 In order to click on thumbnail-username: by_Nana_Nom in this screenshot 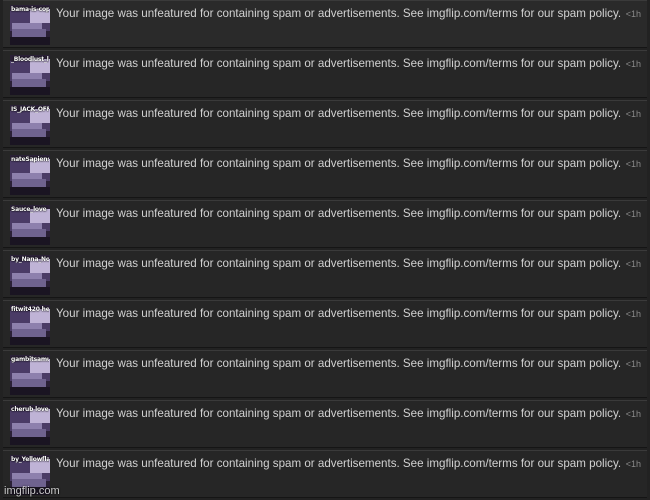, I will do `click(30, 259)`.